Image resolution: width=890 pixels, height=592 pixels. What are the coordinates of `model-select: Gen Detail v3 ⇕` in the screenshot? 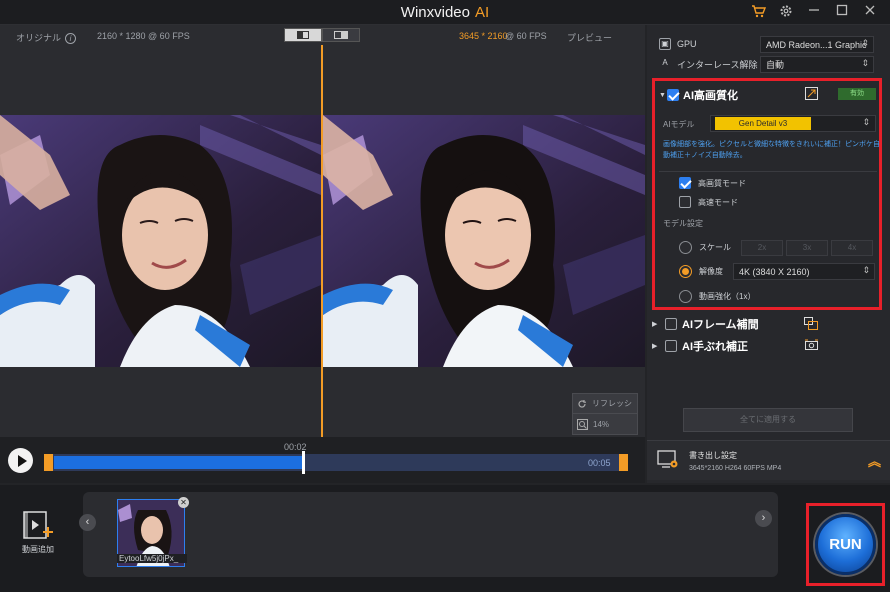 It's located at (793, 123).